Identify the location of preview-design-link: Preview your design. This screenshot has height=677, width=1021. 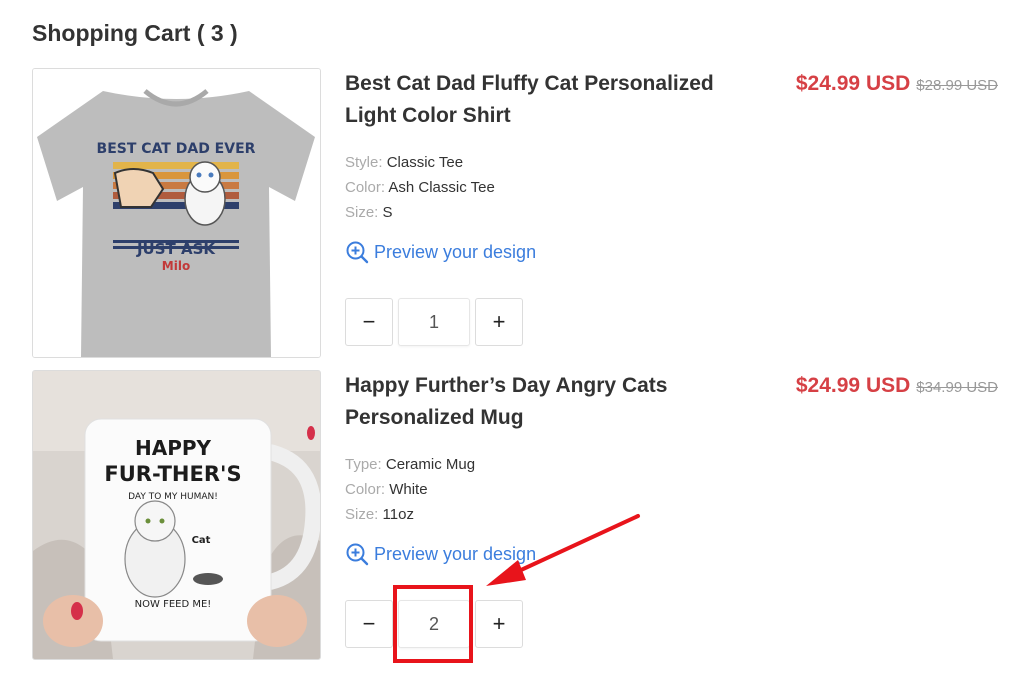
(440, 252).